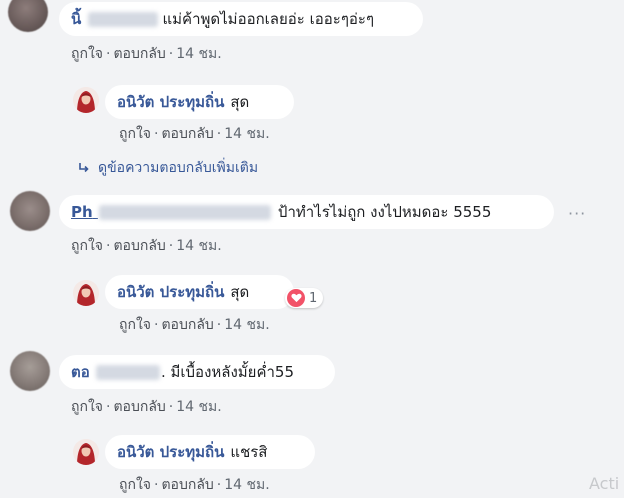  Describe the element at coordinates (577, 213) in the screenshot. I see `more-options-icon: ···` at that location.